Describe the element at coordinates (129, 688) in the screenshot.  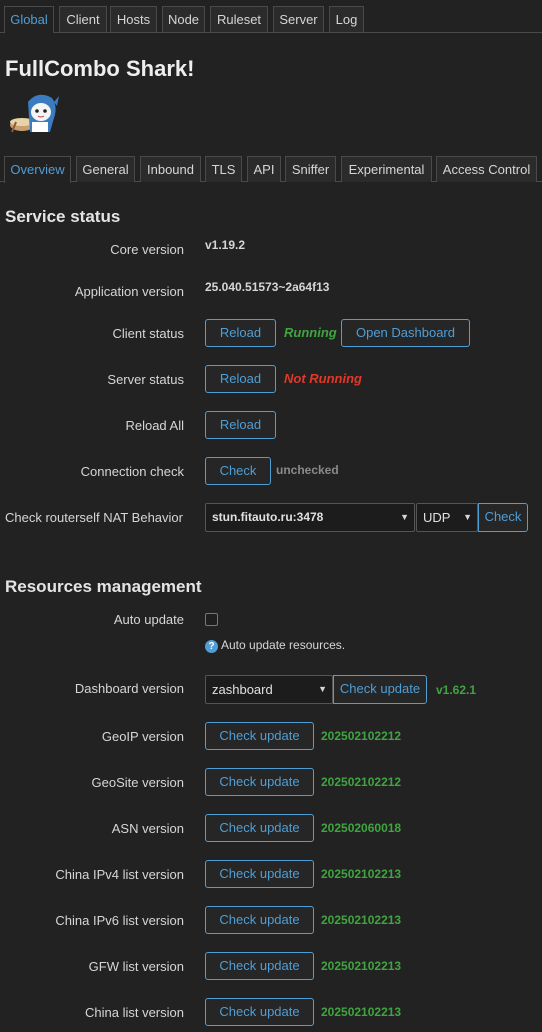
I see `dashboard-version-label: Dashboard version` at that location.